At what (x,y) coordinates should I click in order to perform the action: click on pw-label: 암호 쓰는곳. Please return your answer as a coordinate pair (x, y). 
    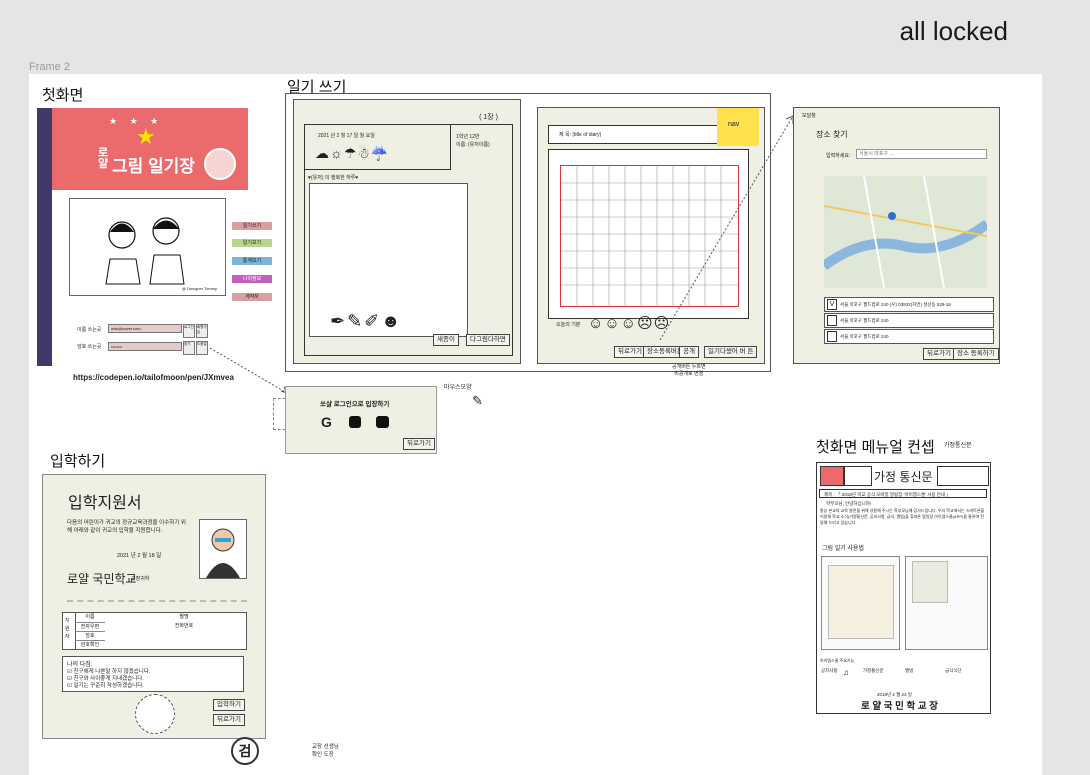
    Looking at the image, I should click on (89, 347).